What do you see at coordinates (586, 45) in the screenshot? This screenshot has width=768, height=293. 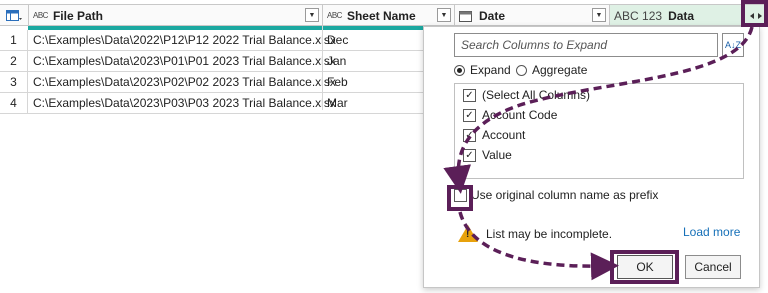 I see `search-columns-input: Search Columns to Expand` at bounding box center [586, 45].